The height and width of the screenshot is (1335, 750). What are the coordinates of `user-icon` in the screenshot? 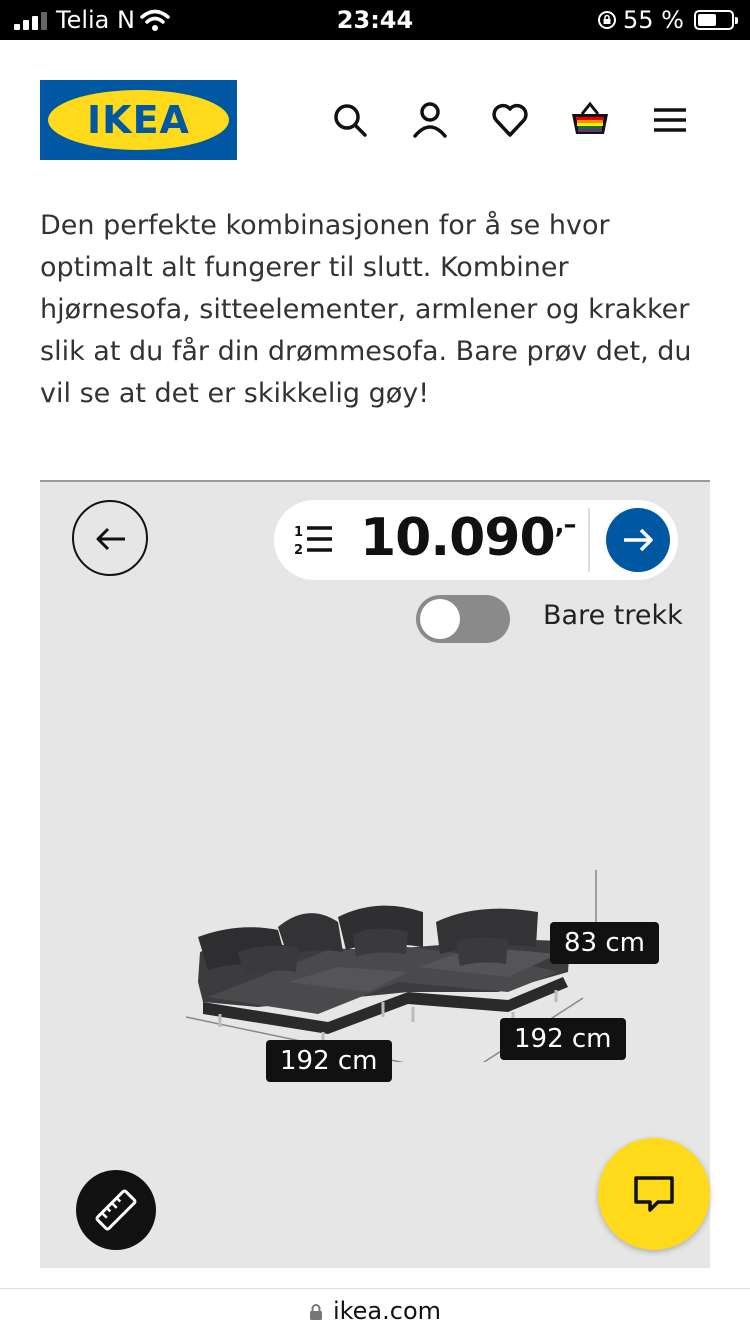 It's located at (430, 120).